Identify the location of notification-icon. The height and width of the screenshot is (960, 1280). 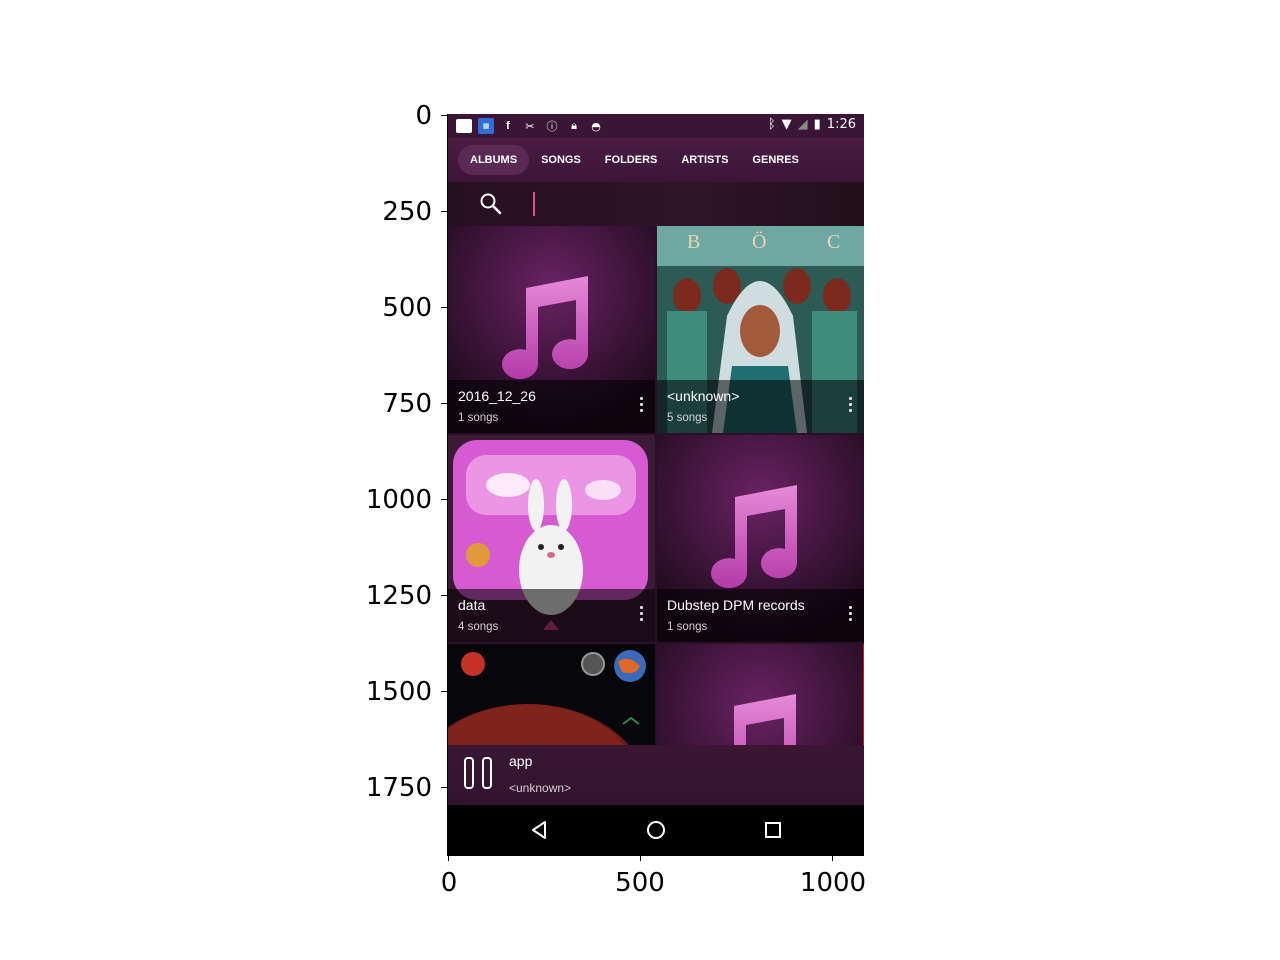
(464, 126).